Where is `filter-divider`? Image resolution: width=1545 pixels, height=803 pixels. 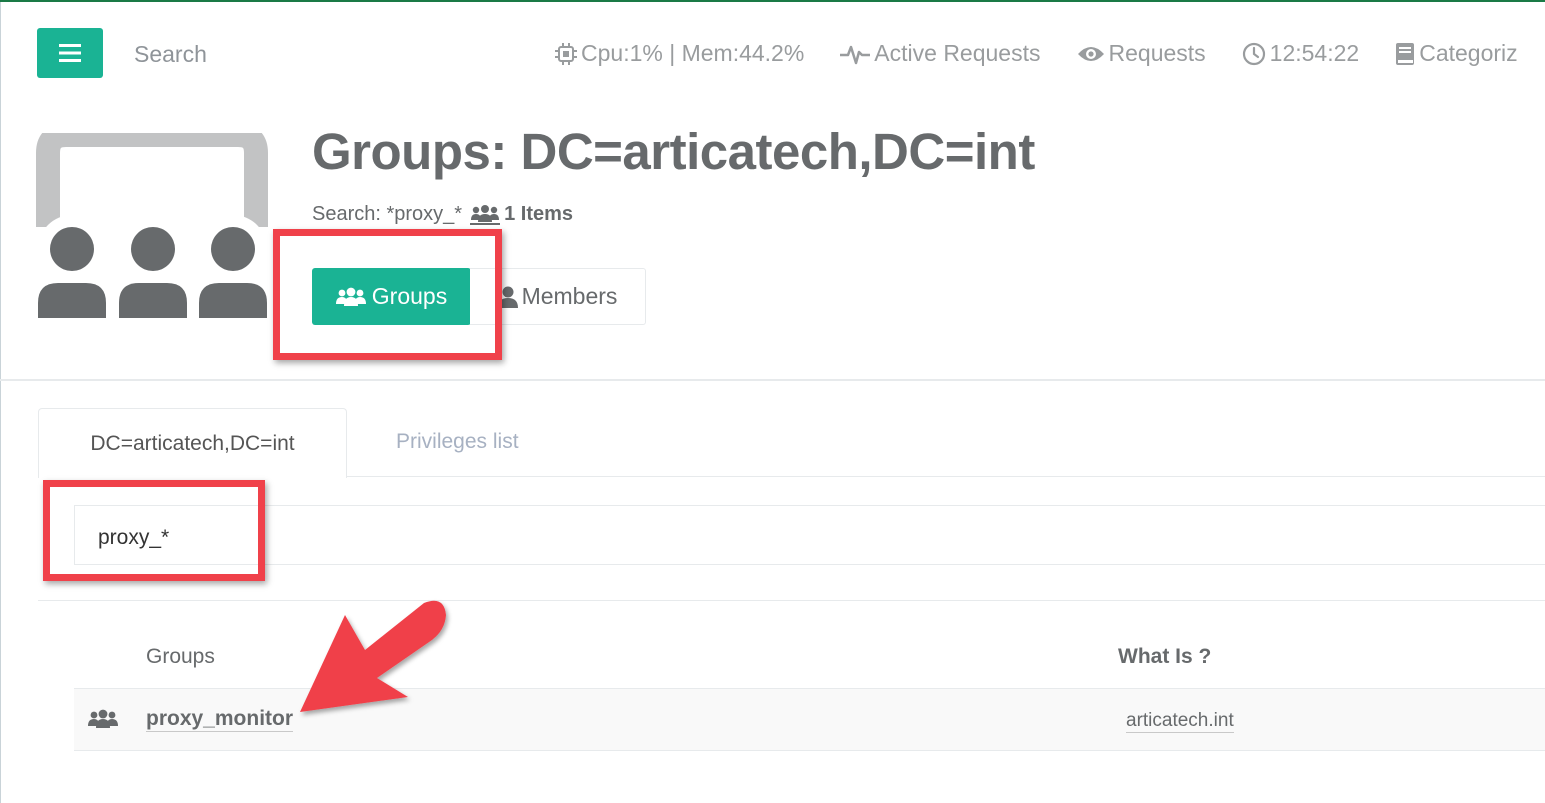
filter-divider is located at coordinates (791, 600).